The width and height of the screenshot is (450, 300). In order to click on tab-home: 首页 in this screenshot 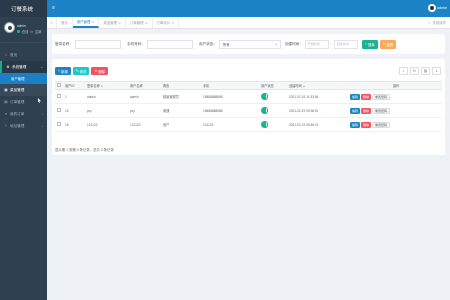, I will do `click(65, 22)`.